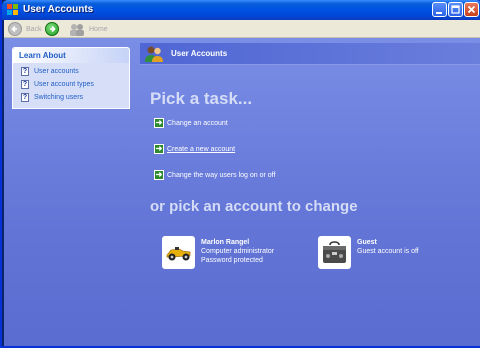 The image size is (480, 348). What do you see at coordinates (388, 251) in the screenshot?
I see `account-type: Guest account is off` at bounding box center [388, 251].